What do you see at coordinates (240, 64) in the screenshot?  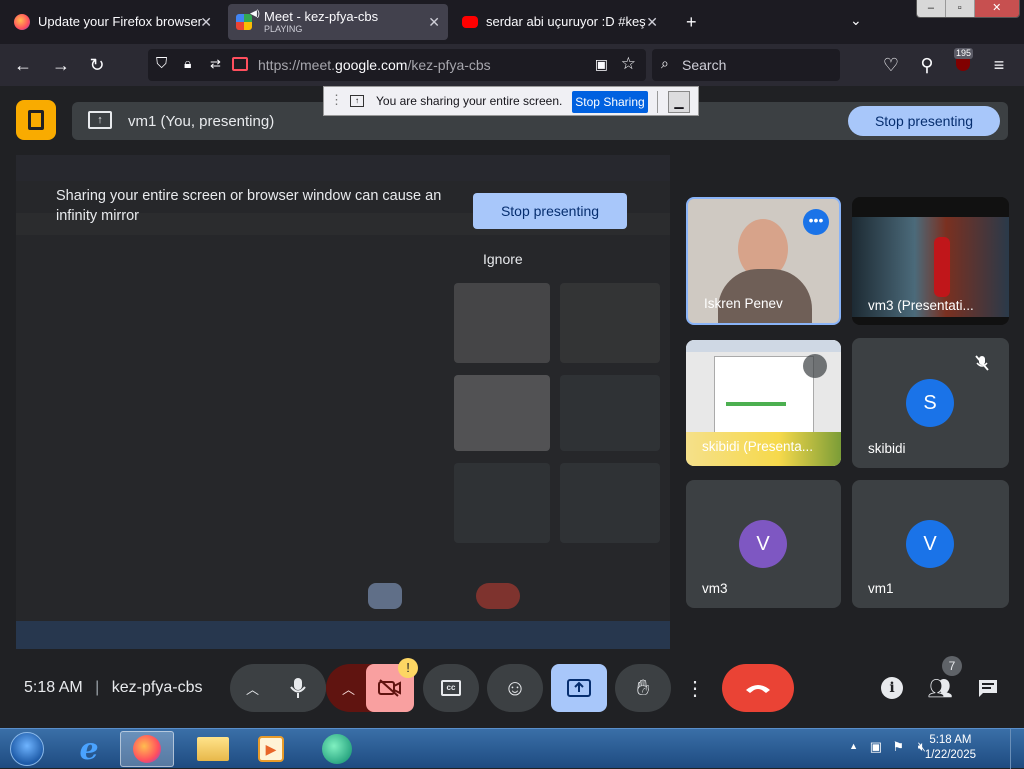 I see `screen-share-indicator-icon` at bounding box center [240, 64].